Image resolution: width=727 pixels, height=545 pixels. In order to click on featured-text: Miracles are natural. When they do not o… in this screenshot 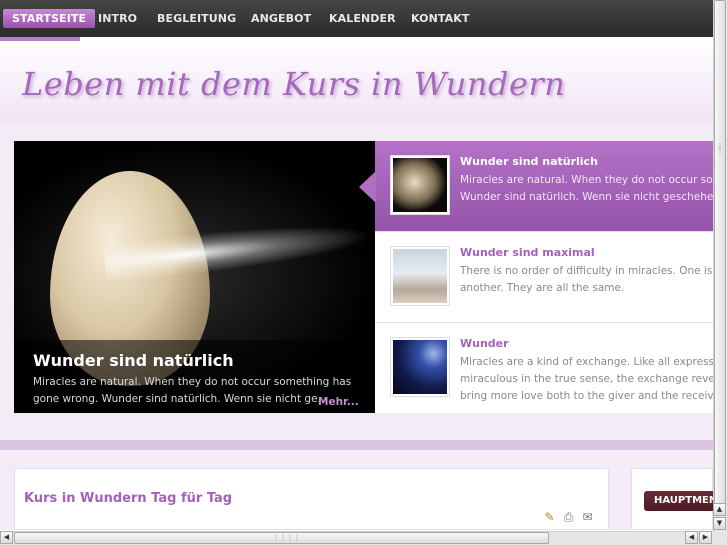, I will do `click(192, 390)`.